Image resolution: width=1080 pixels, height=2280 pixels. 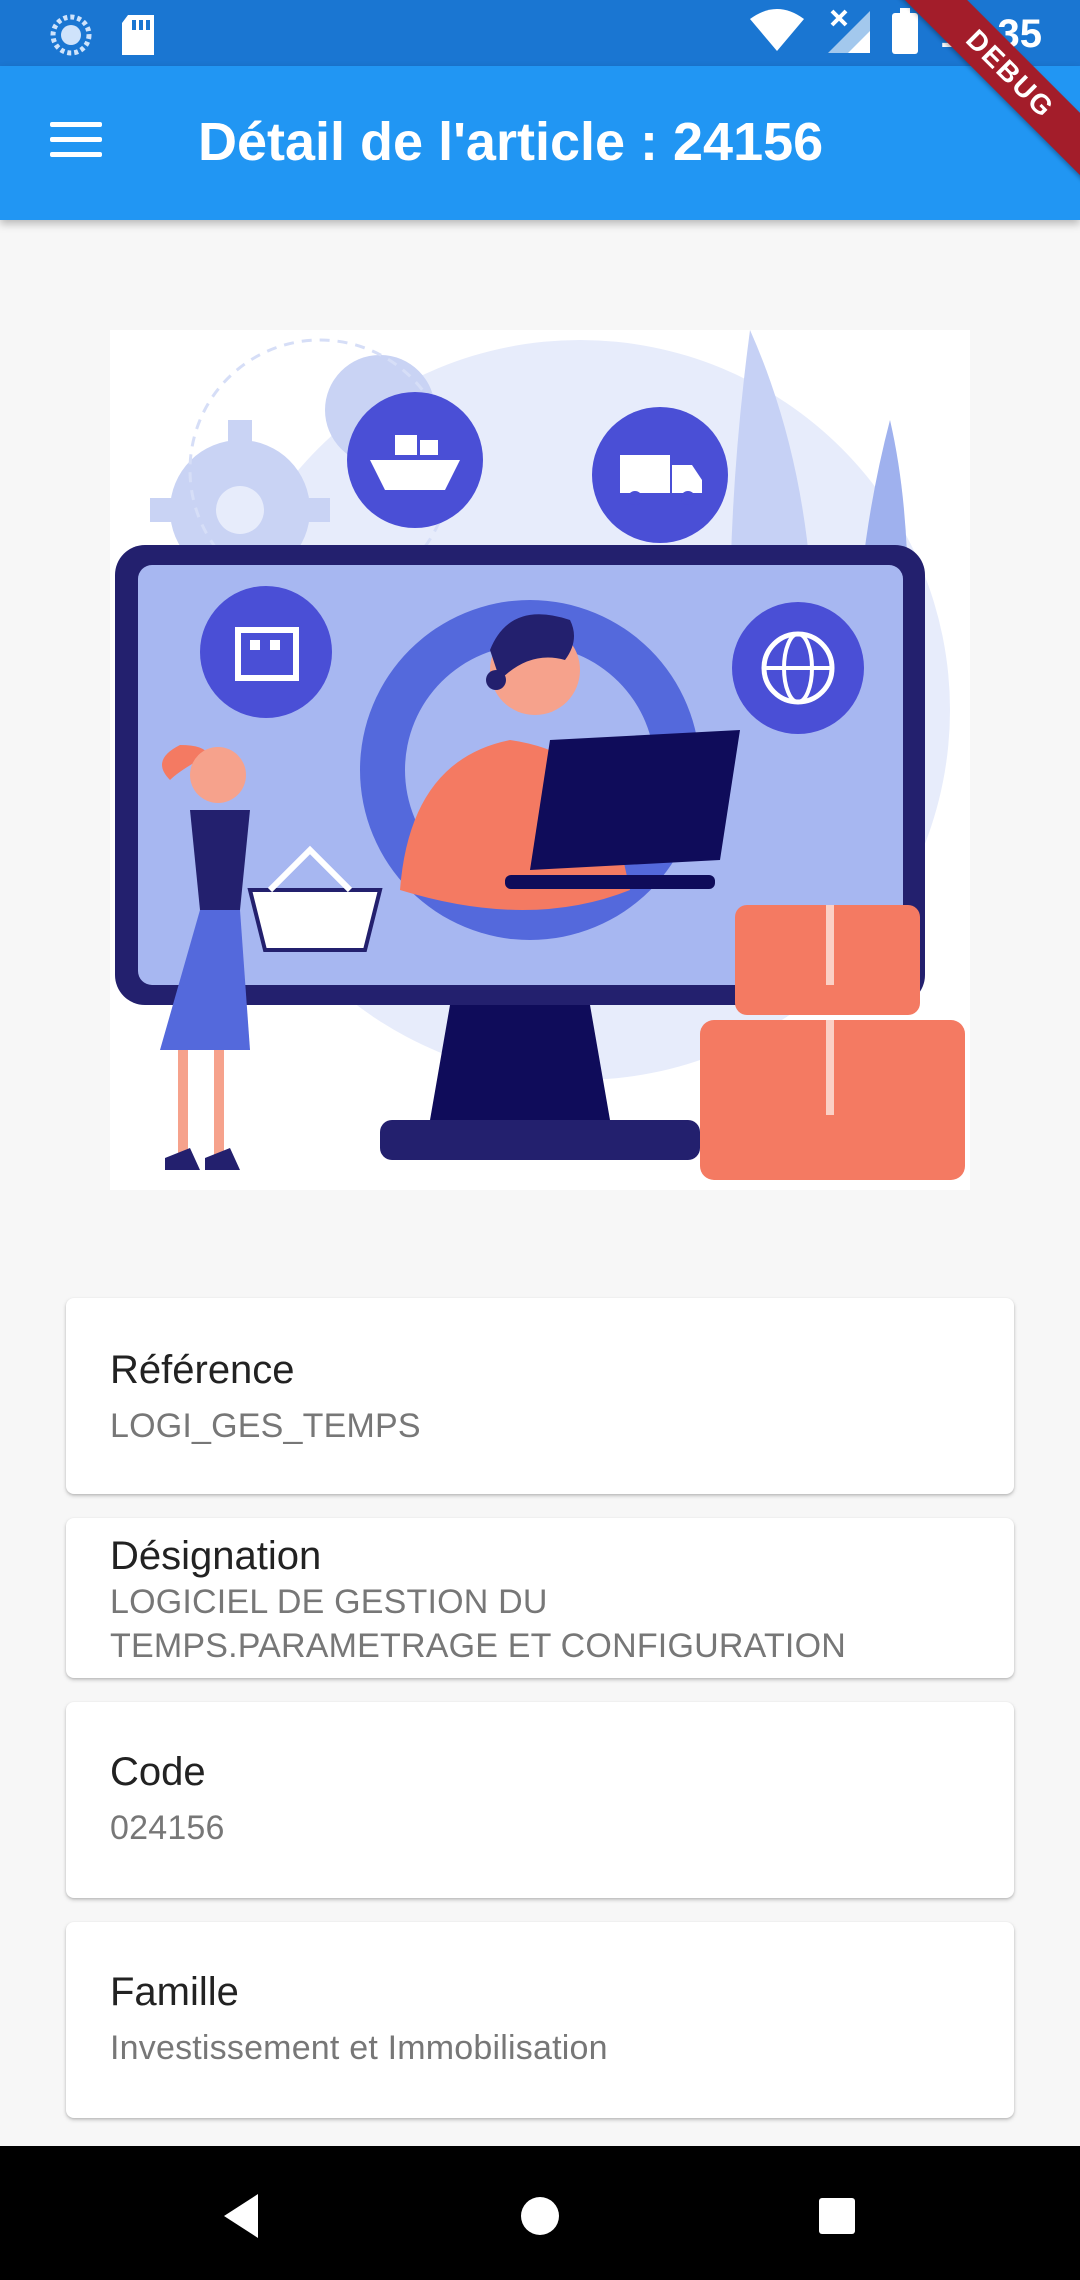 I want to click on card-value: 024156, so click(x=167, y=1828).